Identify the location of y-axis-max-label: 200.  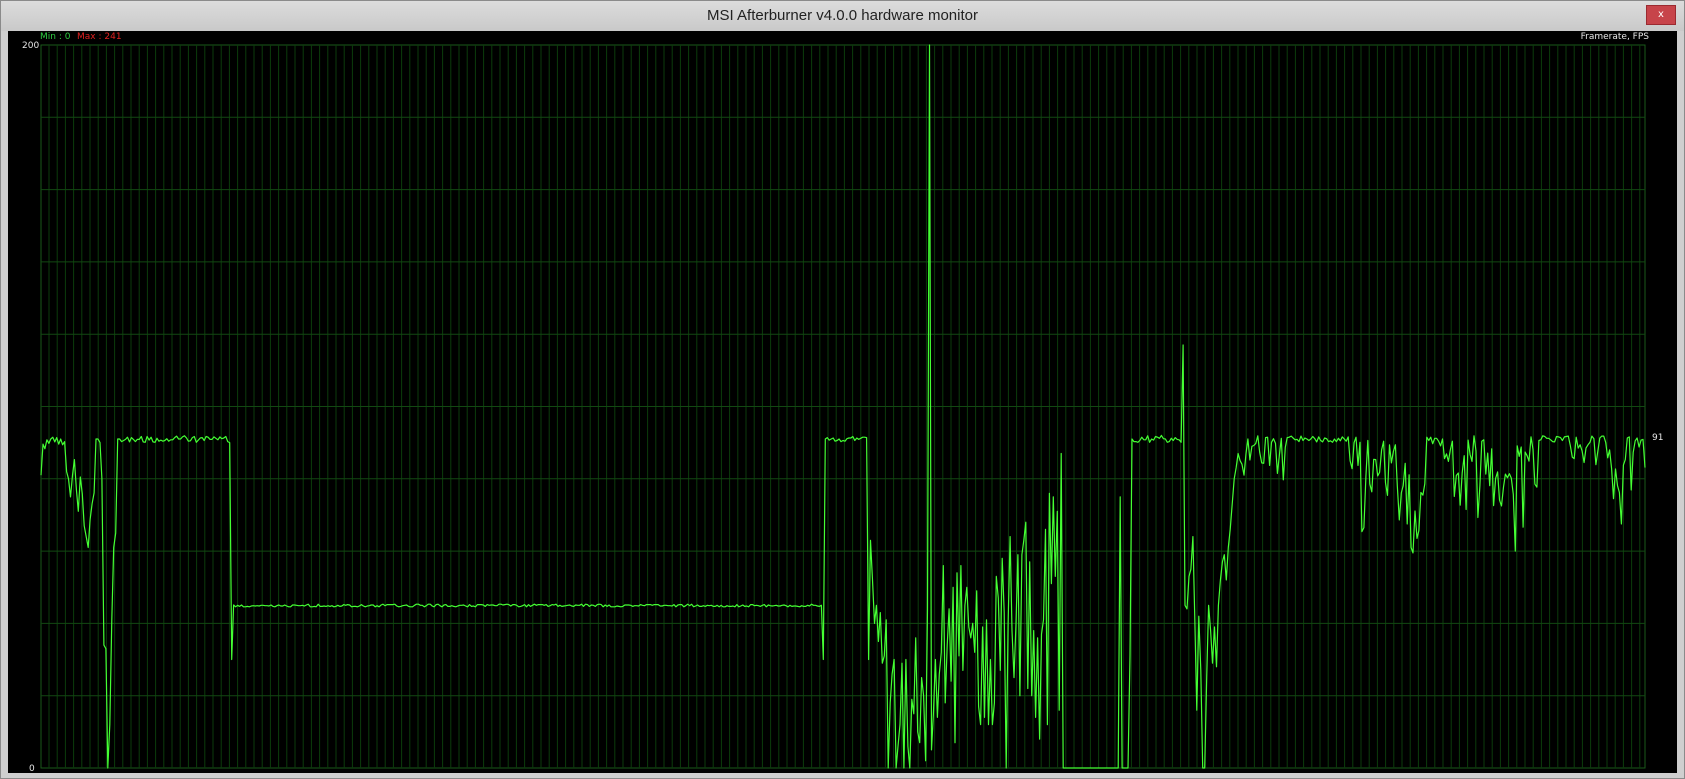
(31, 46).